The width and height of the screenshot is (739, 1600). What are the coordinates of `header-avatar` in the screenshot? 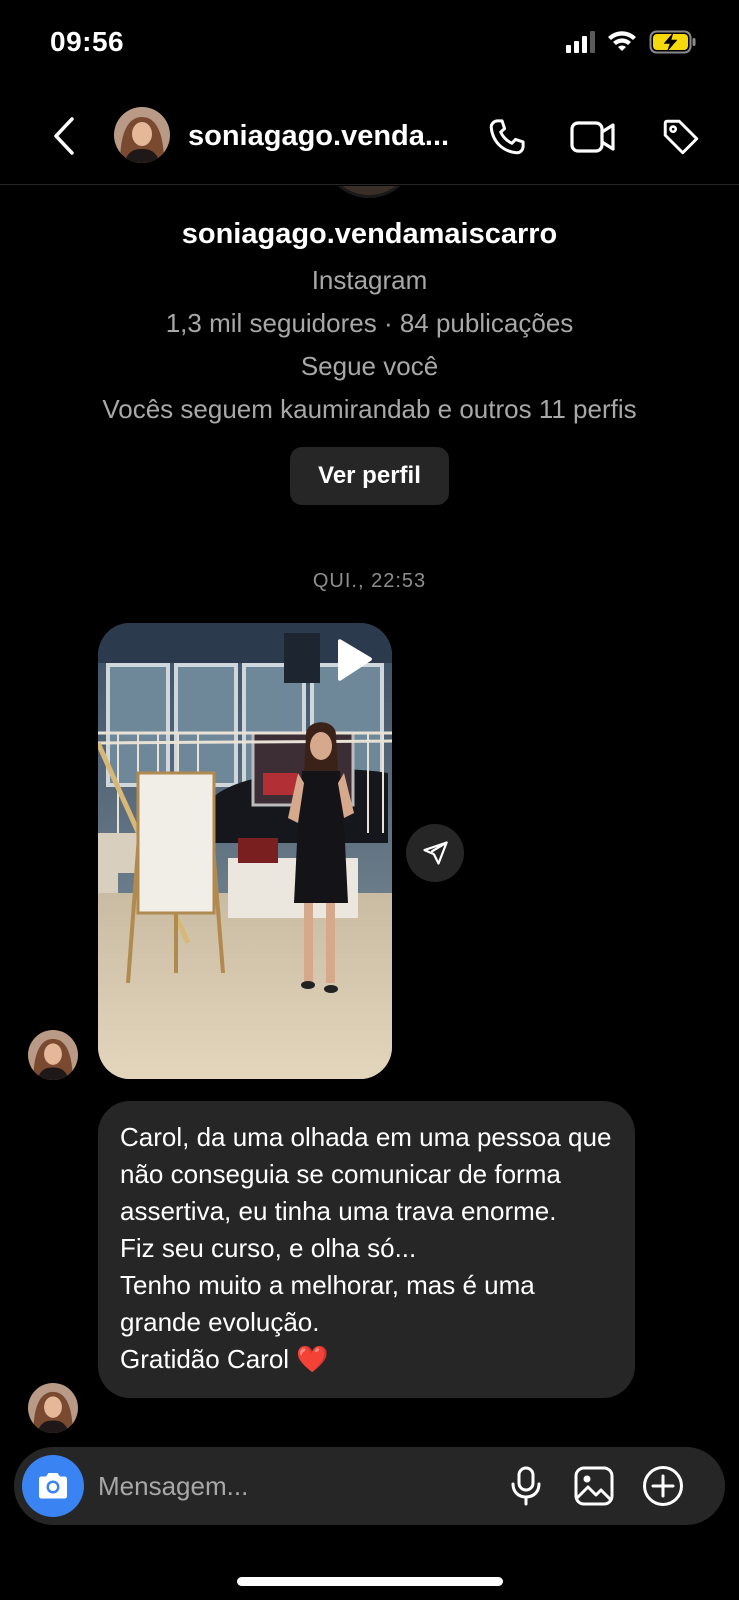 It's located at (142, 135).